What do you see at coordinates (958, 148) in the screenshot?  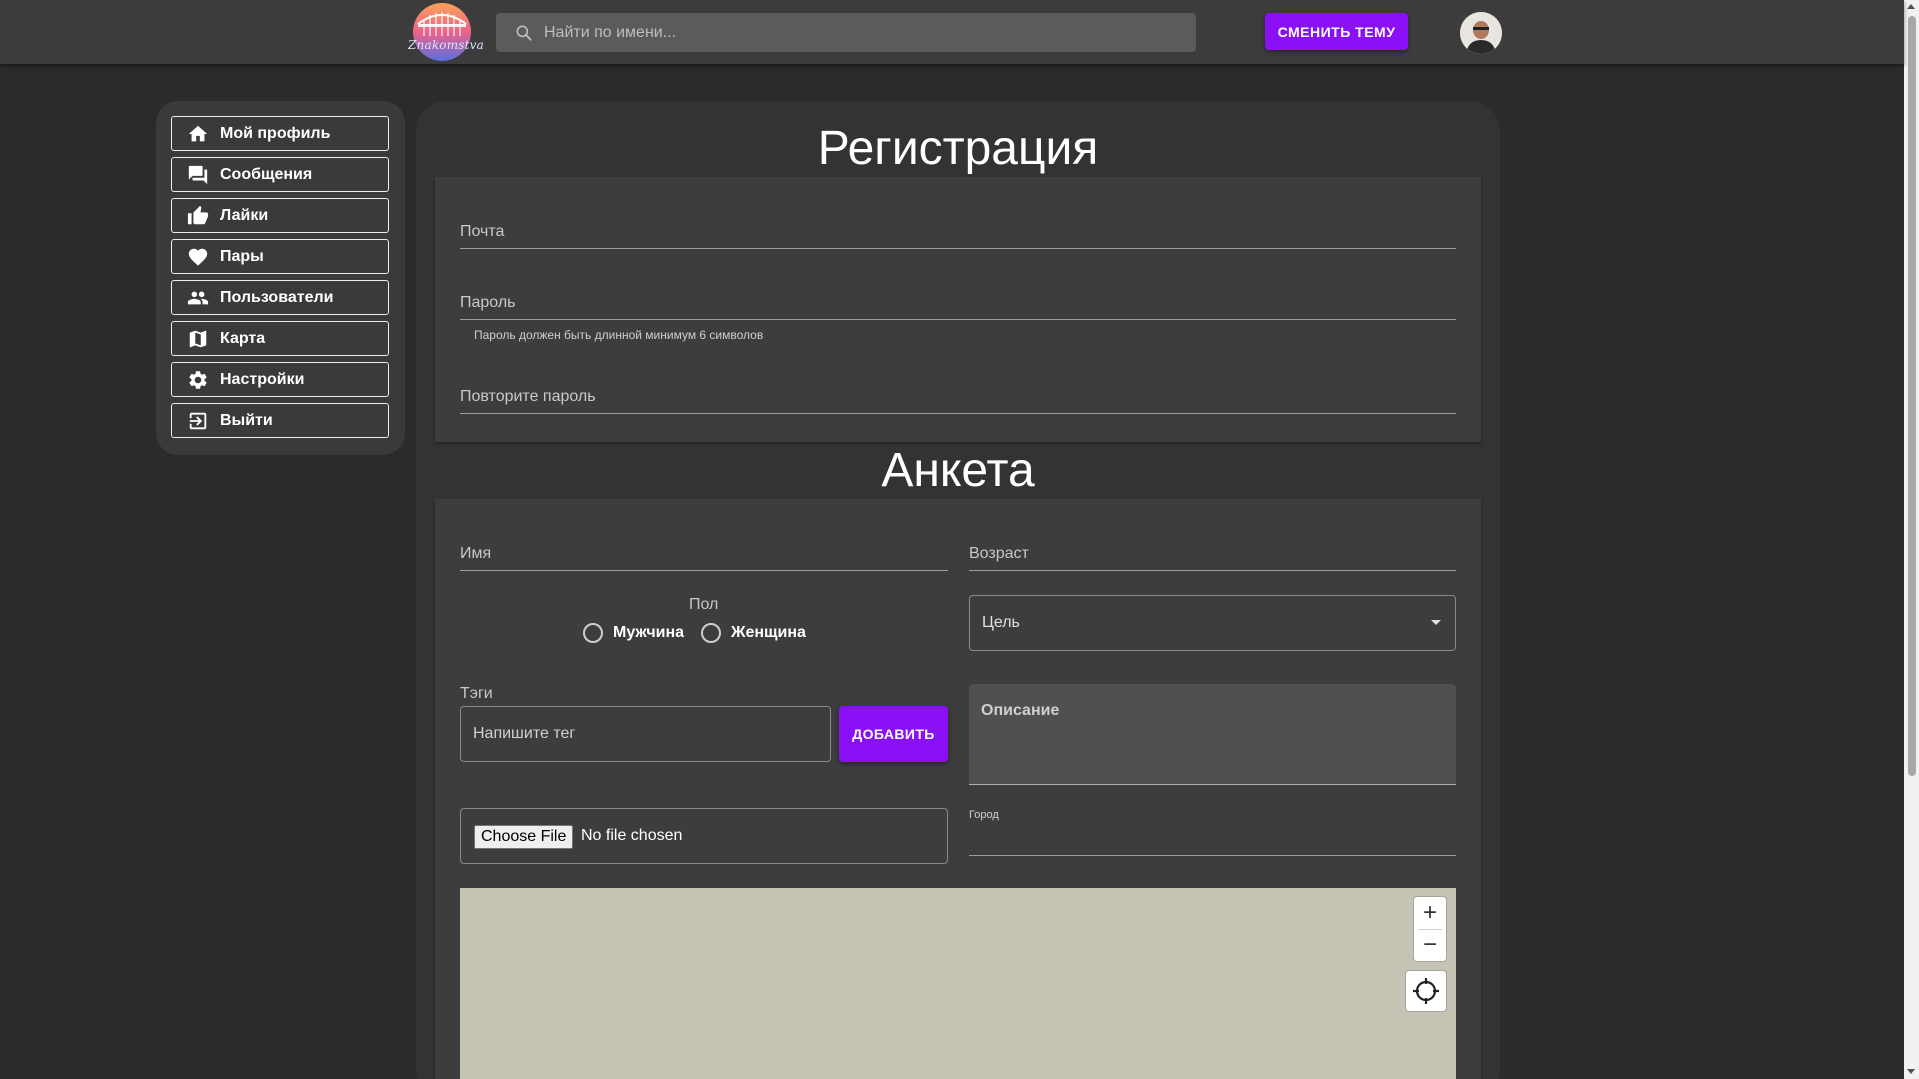 I see `registration-title: Регистрация` at bounding box center [958, 148].